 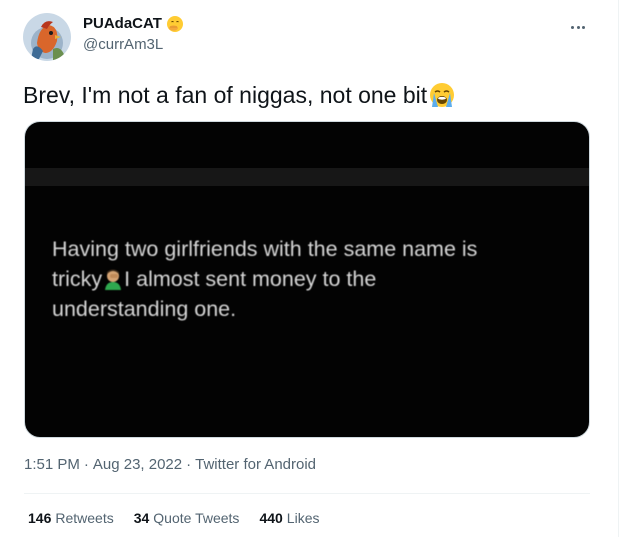 What do you see at coordinates (84, 518) in the screenshot?
I see `retweets-label: Retweets` at bounding box center [84, 518].